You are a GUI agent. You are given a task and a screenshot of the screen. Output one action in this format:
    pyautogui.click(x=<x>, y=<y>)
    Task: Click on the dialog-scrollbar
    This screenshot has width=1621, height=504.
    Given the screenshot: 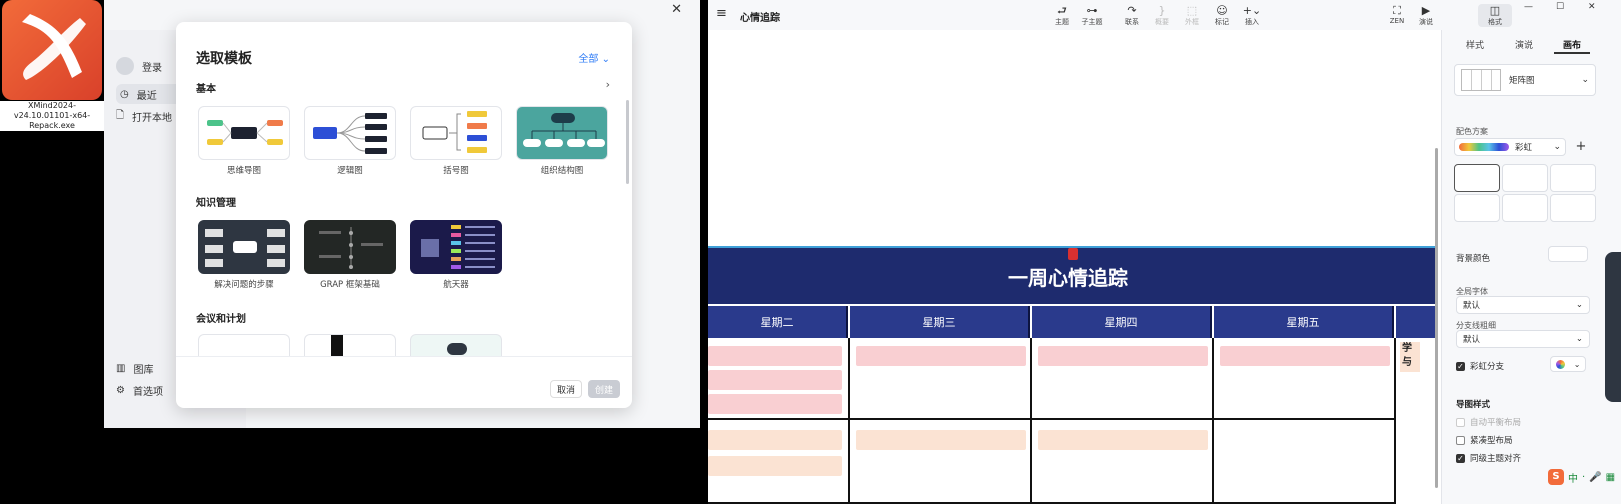 What is the action you would take?
    pyautogui.click(x=627, y=142)
    